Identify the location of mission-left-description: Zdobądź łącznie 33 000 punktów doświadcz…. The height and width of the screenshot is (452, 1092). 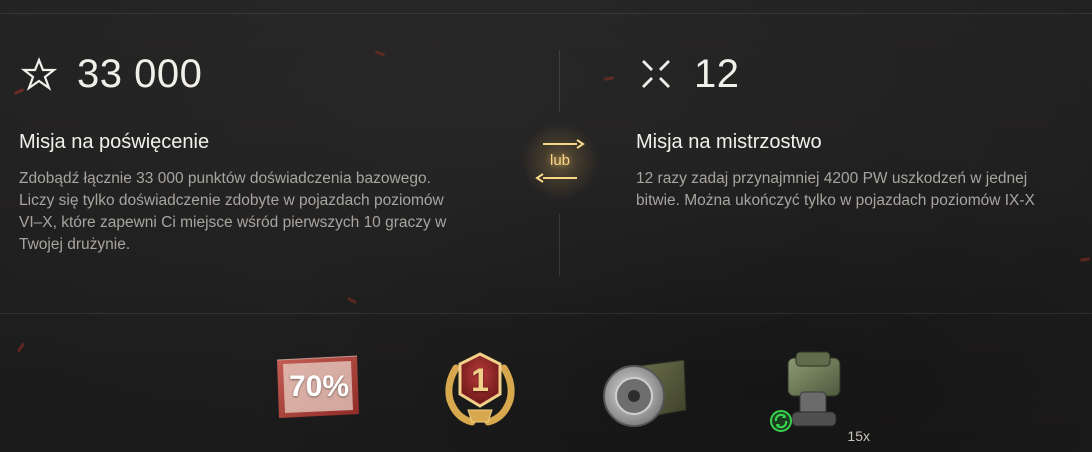
(233, 211).